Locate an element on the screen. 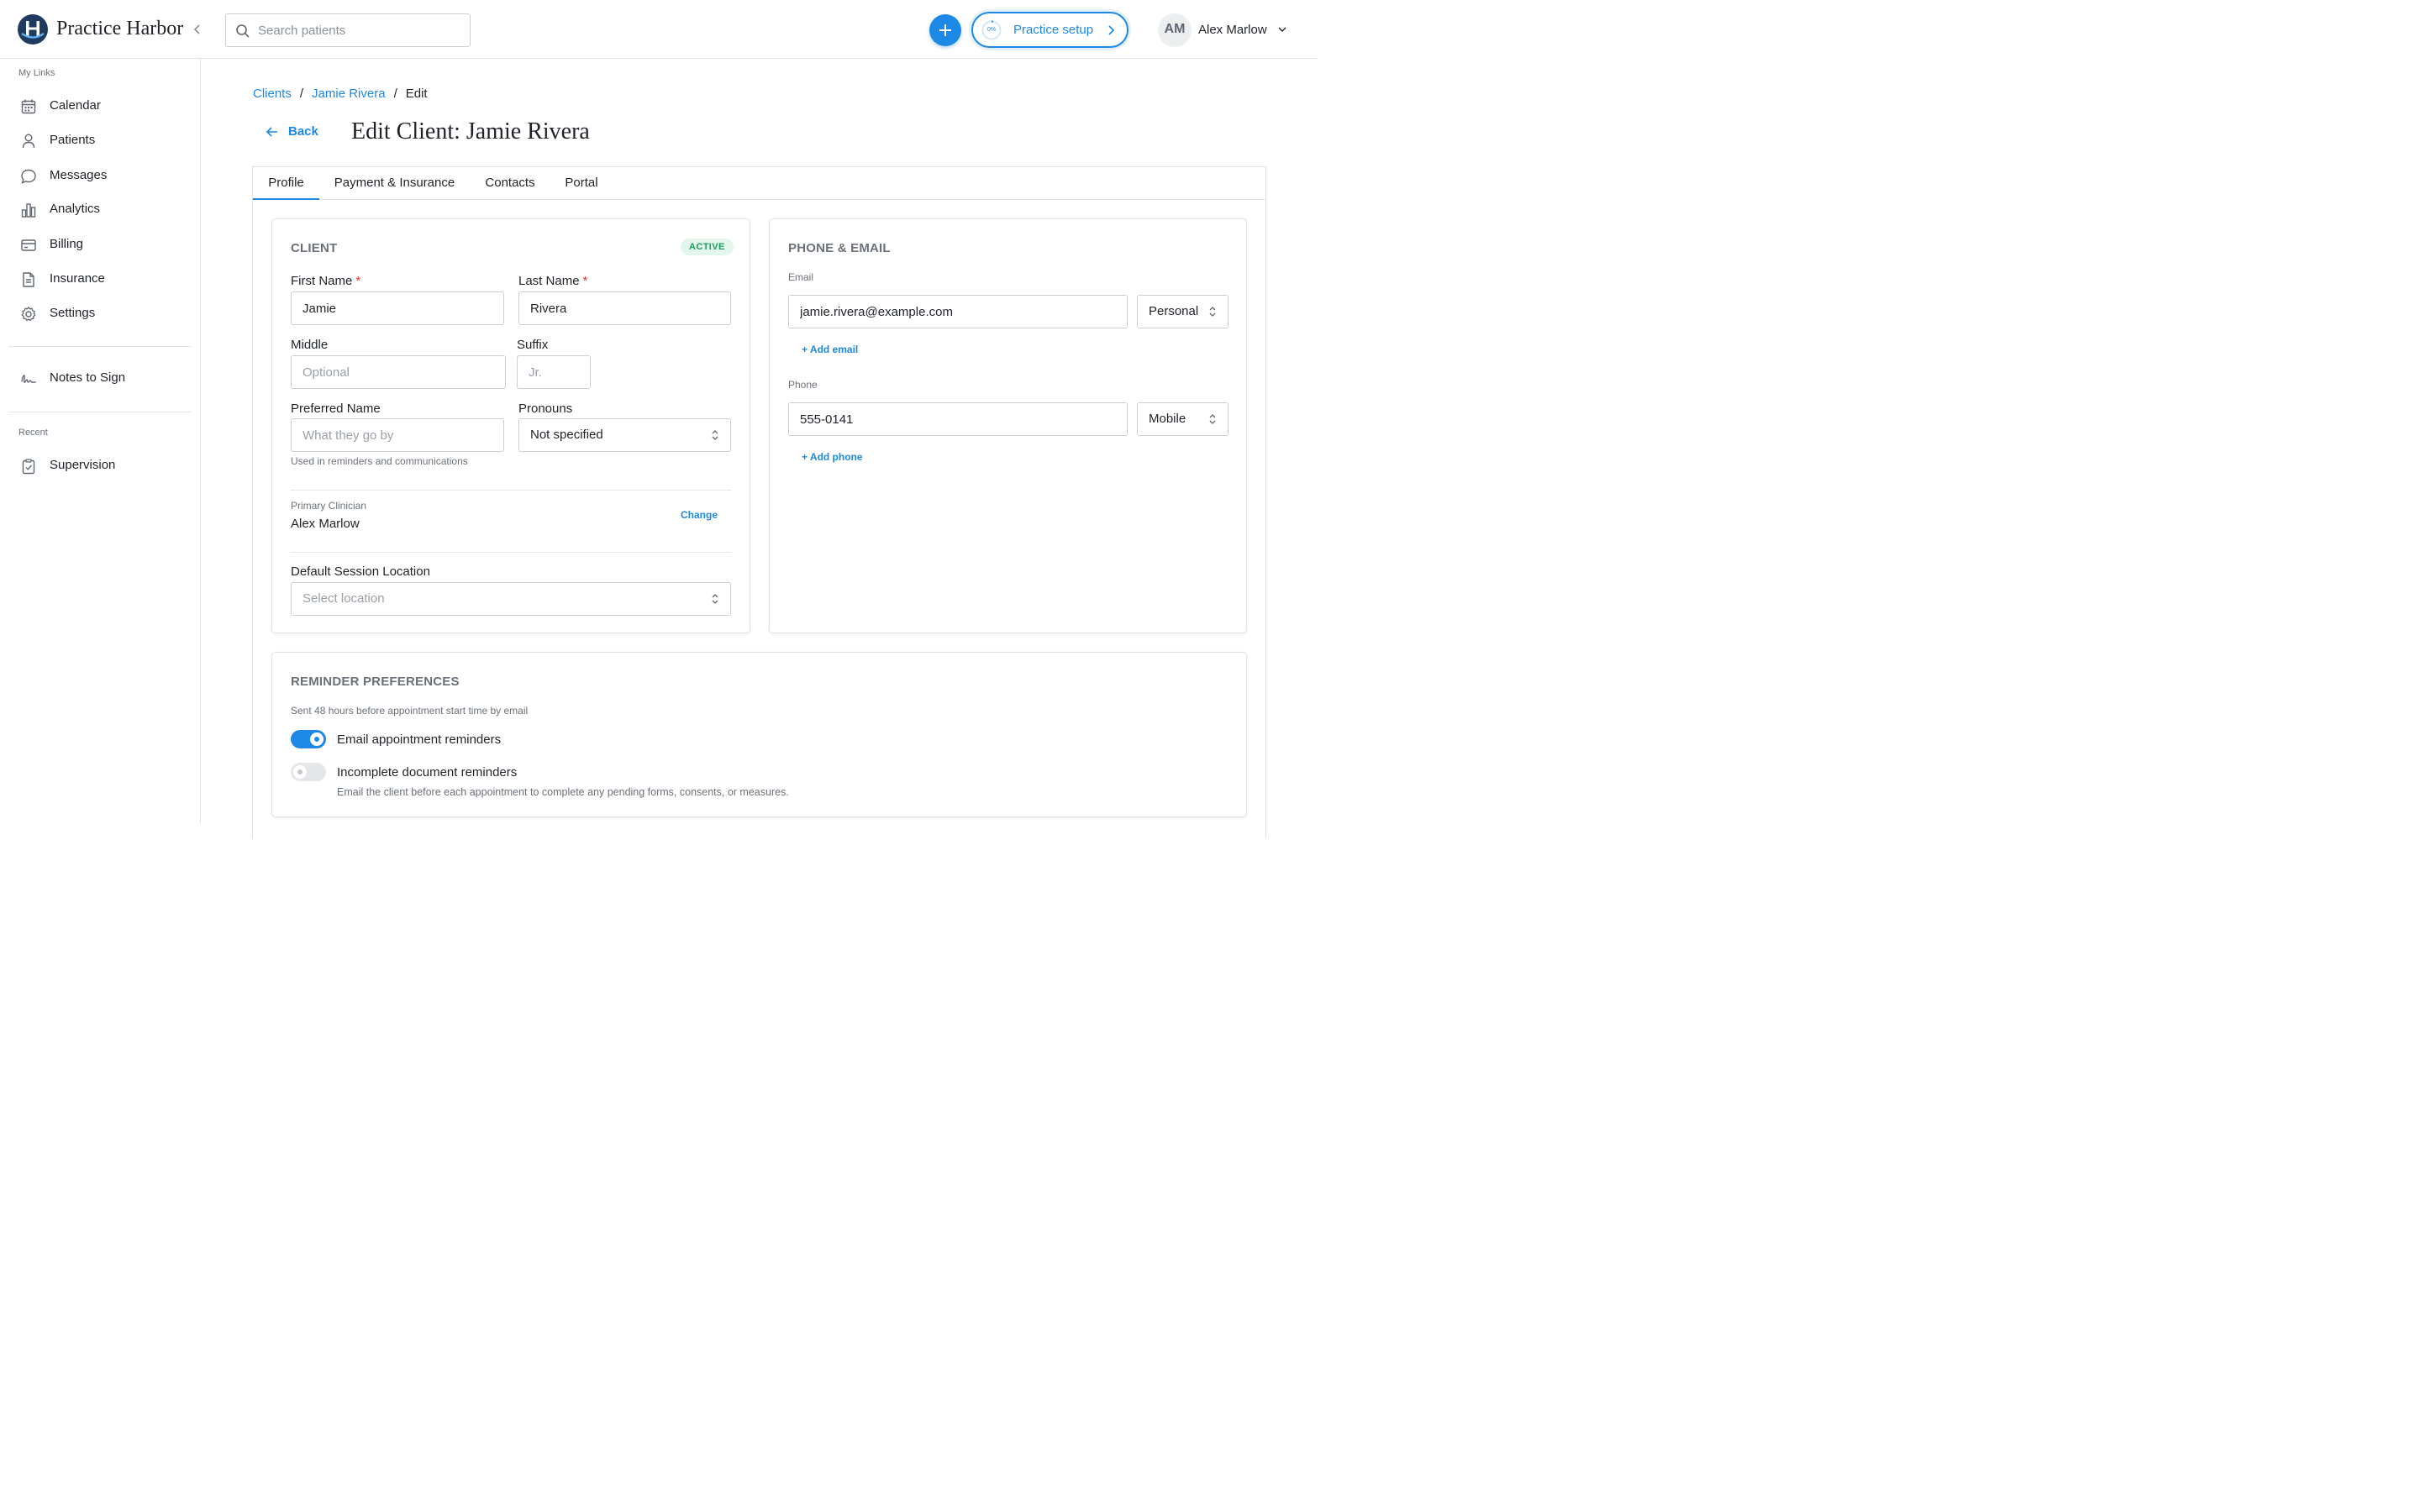 This screenshot has height=1512, width=2420. last-name-field is located at coordinates (624, 308).